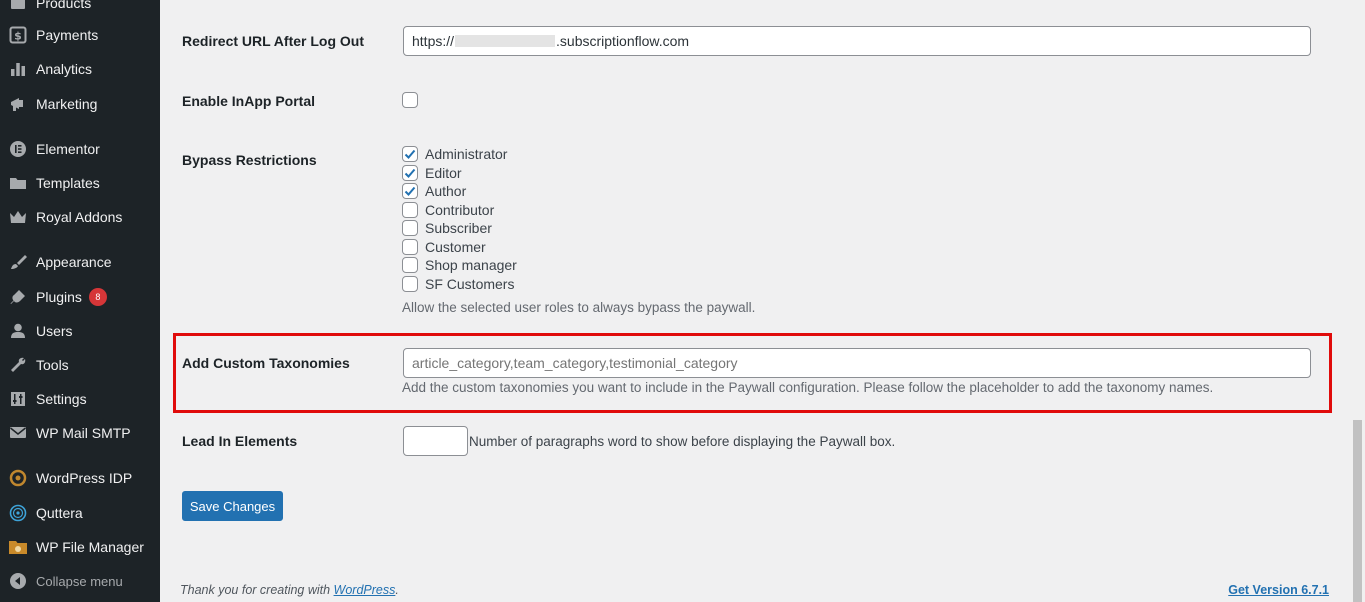 The image size is (1365, 602). I want to click on collapse-arrow-icon, so click(18, 581).